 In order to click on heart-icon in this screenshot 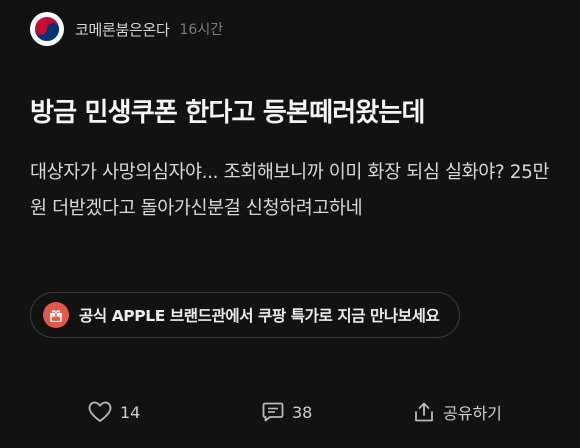, I will do `click(100, 411)`.